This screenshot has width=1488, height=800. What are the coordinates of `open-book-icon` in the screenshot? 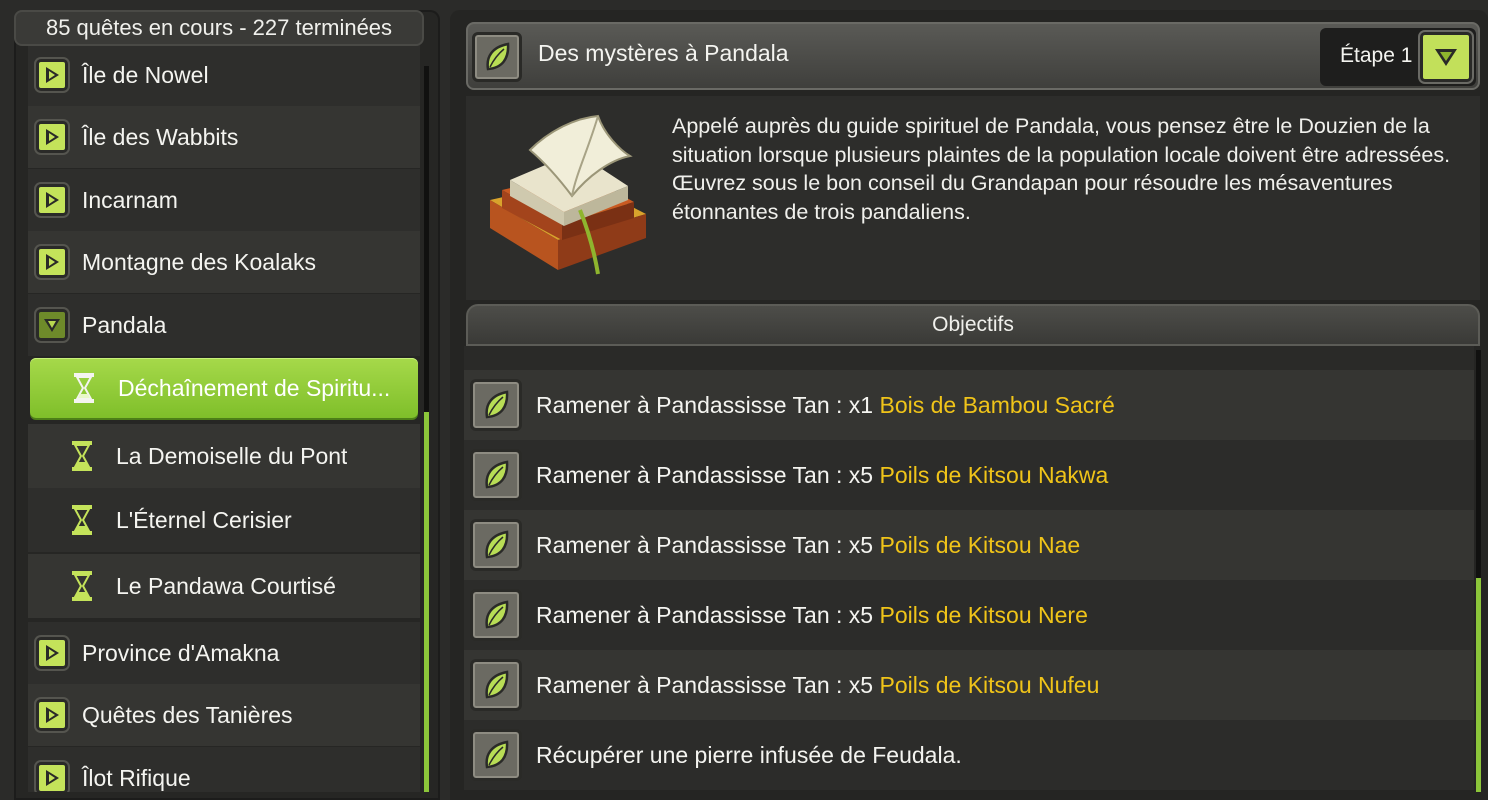 It's located at (568, 194).